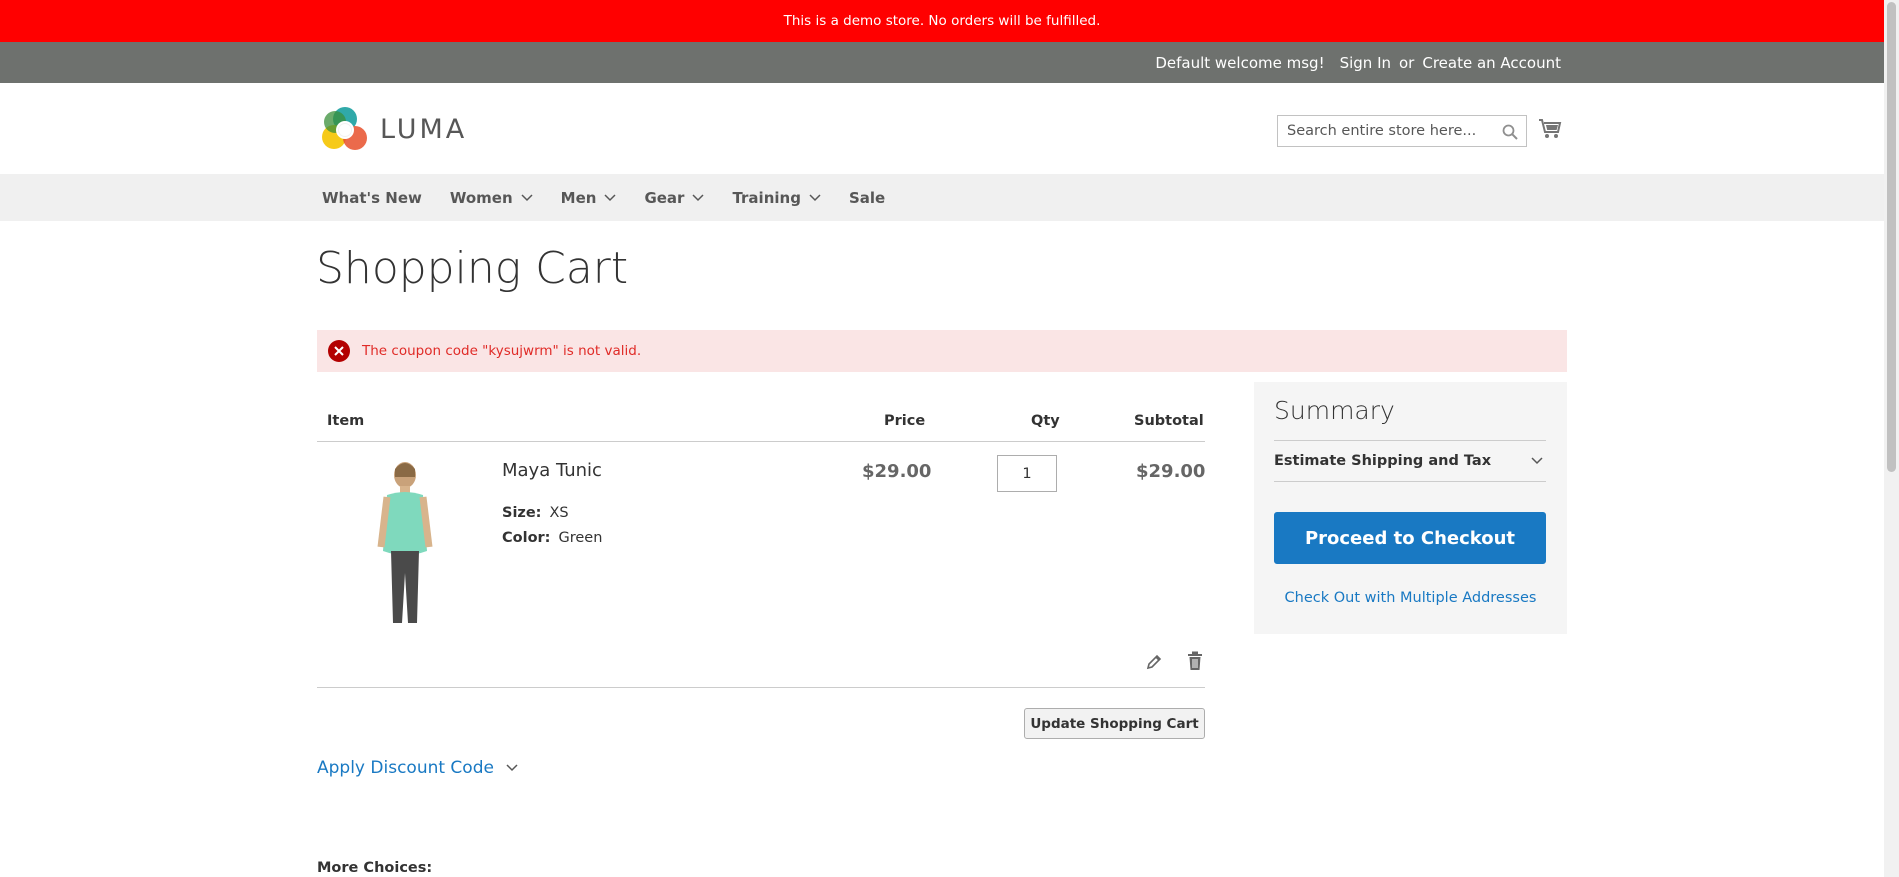 The image size is (1899, 877). Describe the element at coordinates (942, 351) in the screenshot. I see `error-message: The coupon code "kysujwrm" is not valid.` at that location.